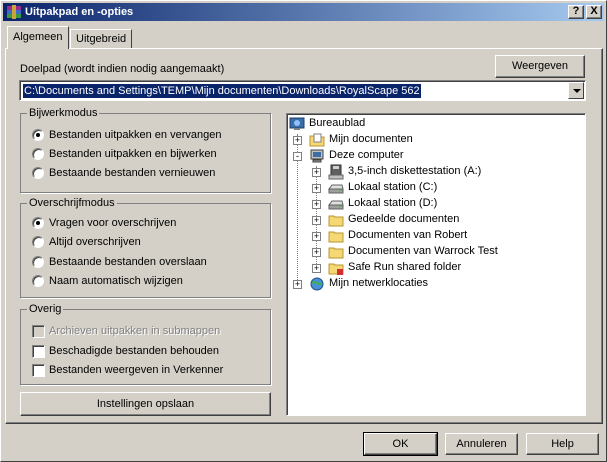 The width and height of the screenshot is (607, 462). Describe the element at coordinates (481, 444) in the screenshot. I see `cancel-button: Annuleren` at that location.